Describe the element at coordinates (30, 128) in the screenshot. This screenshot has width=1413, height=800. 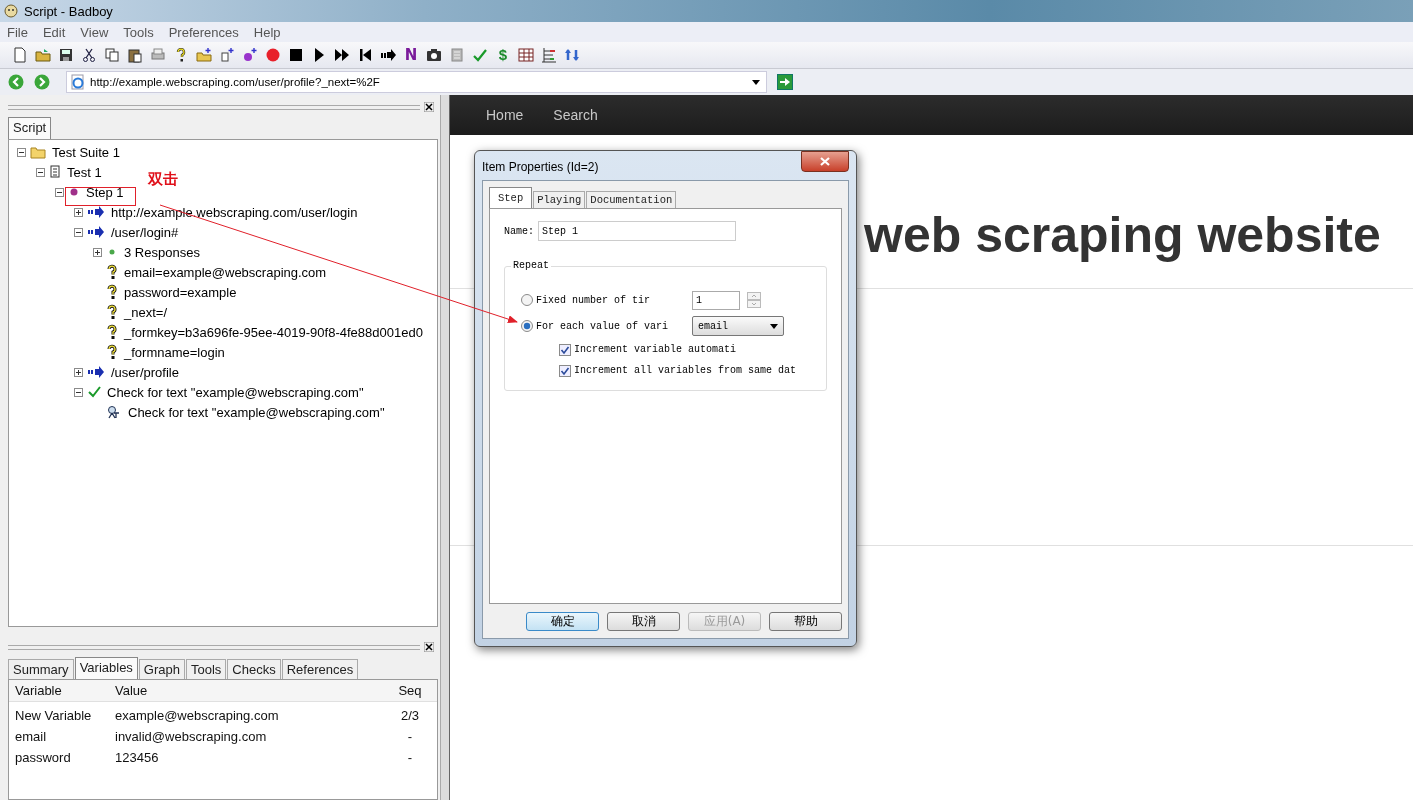
I see `tab: Script` at that location.